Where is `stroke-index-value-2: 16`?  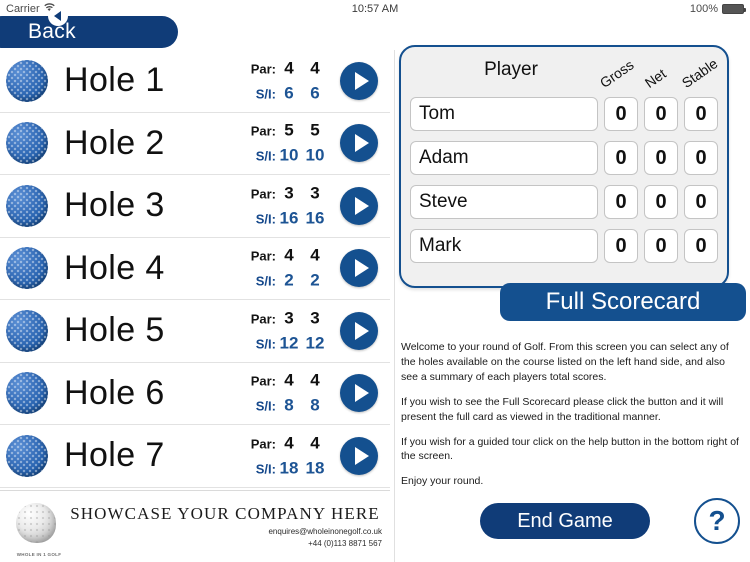
stroke-index-value-2: 16 is located at coordinates (315, 218).